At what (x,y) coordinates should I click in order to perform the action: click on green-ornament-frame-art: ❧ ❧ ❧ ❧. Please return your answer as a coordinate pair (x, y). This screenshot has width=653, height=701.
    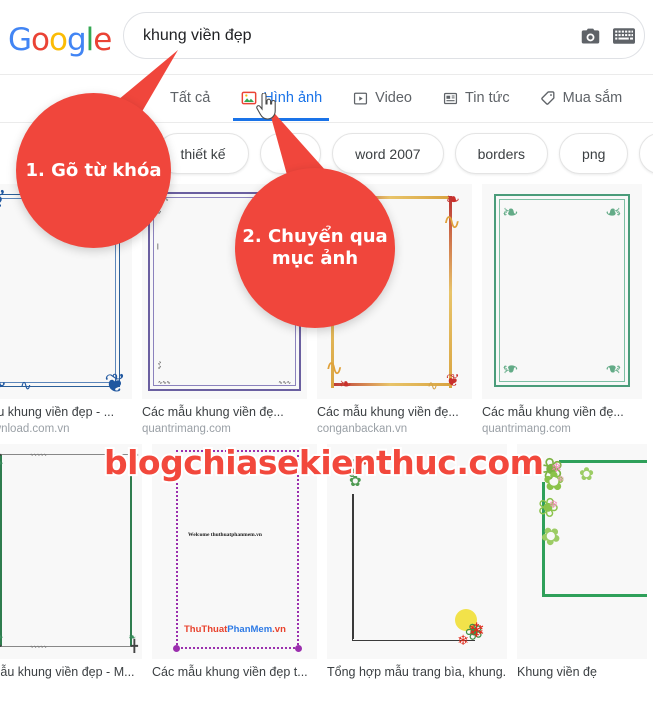
    Looking at the image, I should click on (562, 291).